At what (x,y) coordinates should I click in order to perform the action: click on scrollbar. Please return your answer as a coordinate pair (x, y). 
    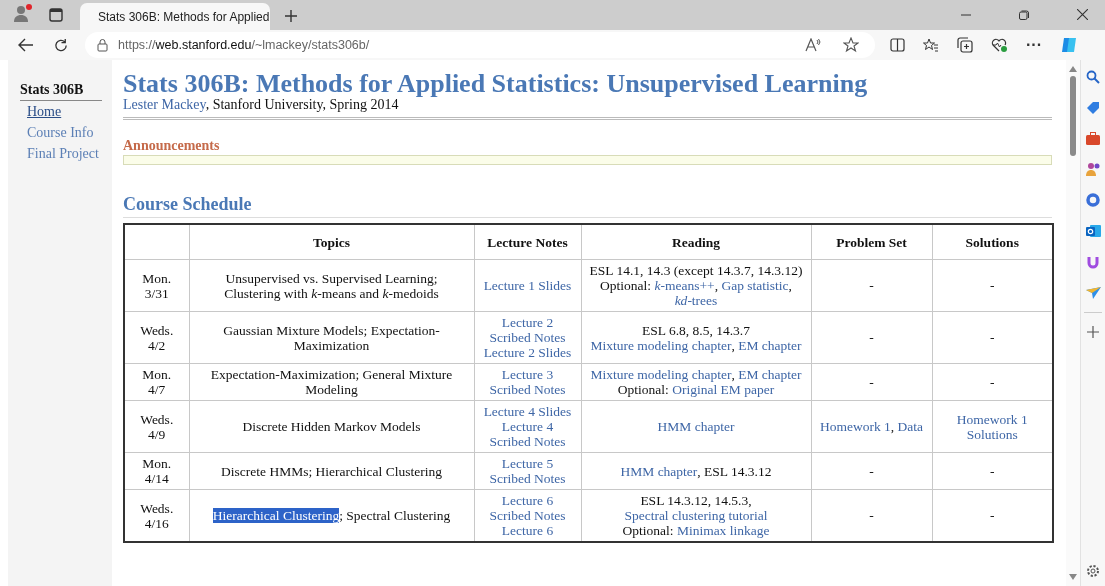
    Looking at the image, I should click on (1073, 323).